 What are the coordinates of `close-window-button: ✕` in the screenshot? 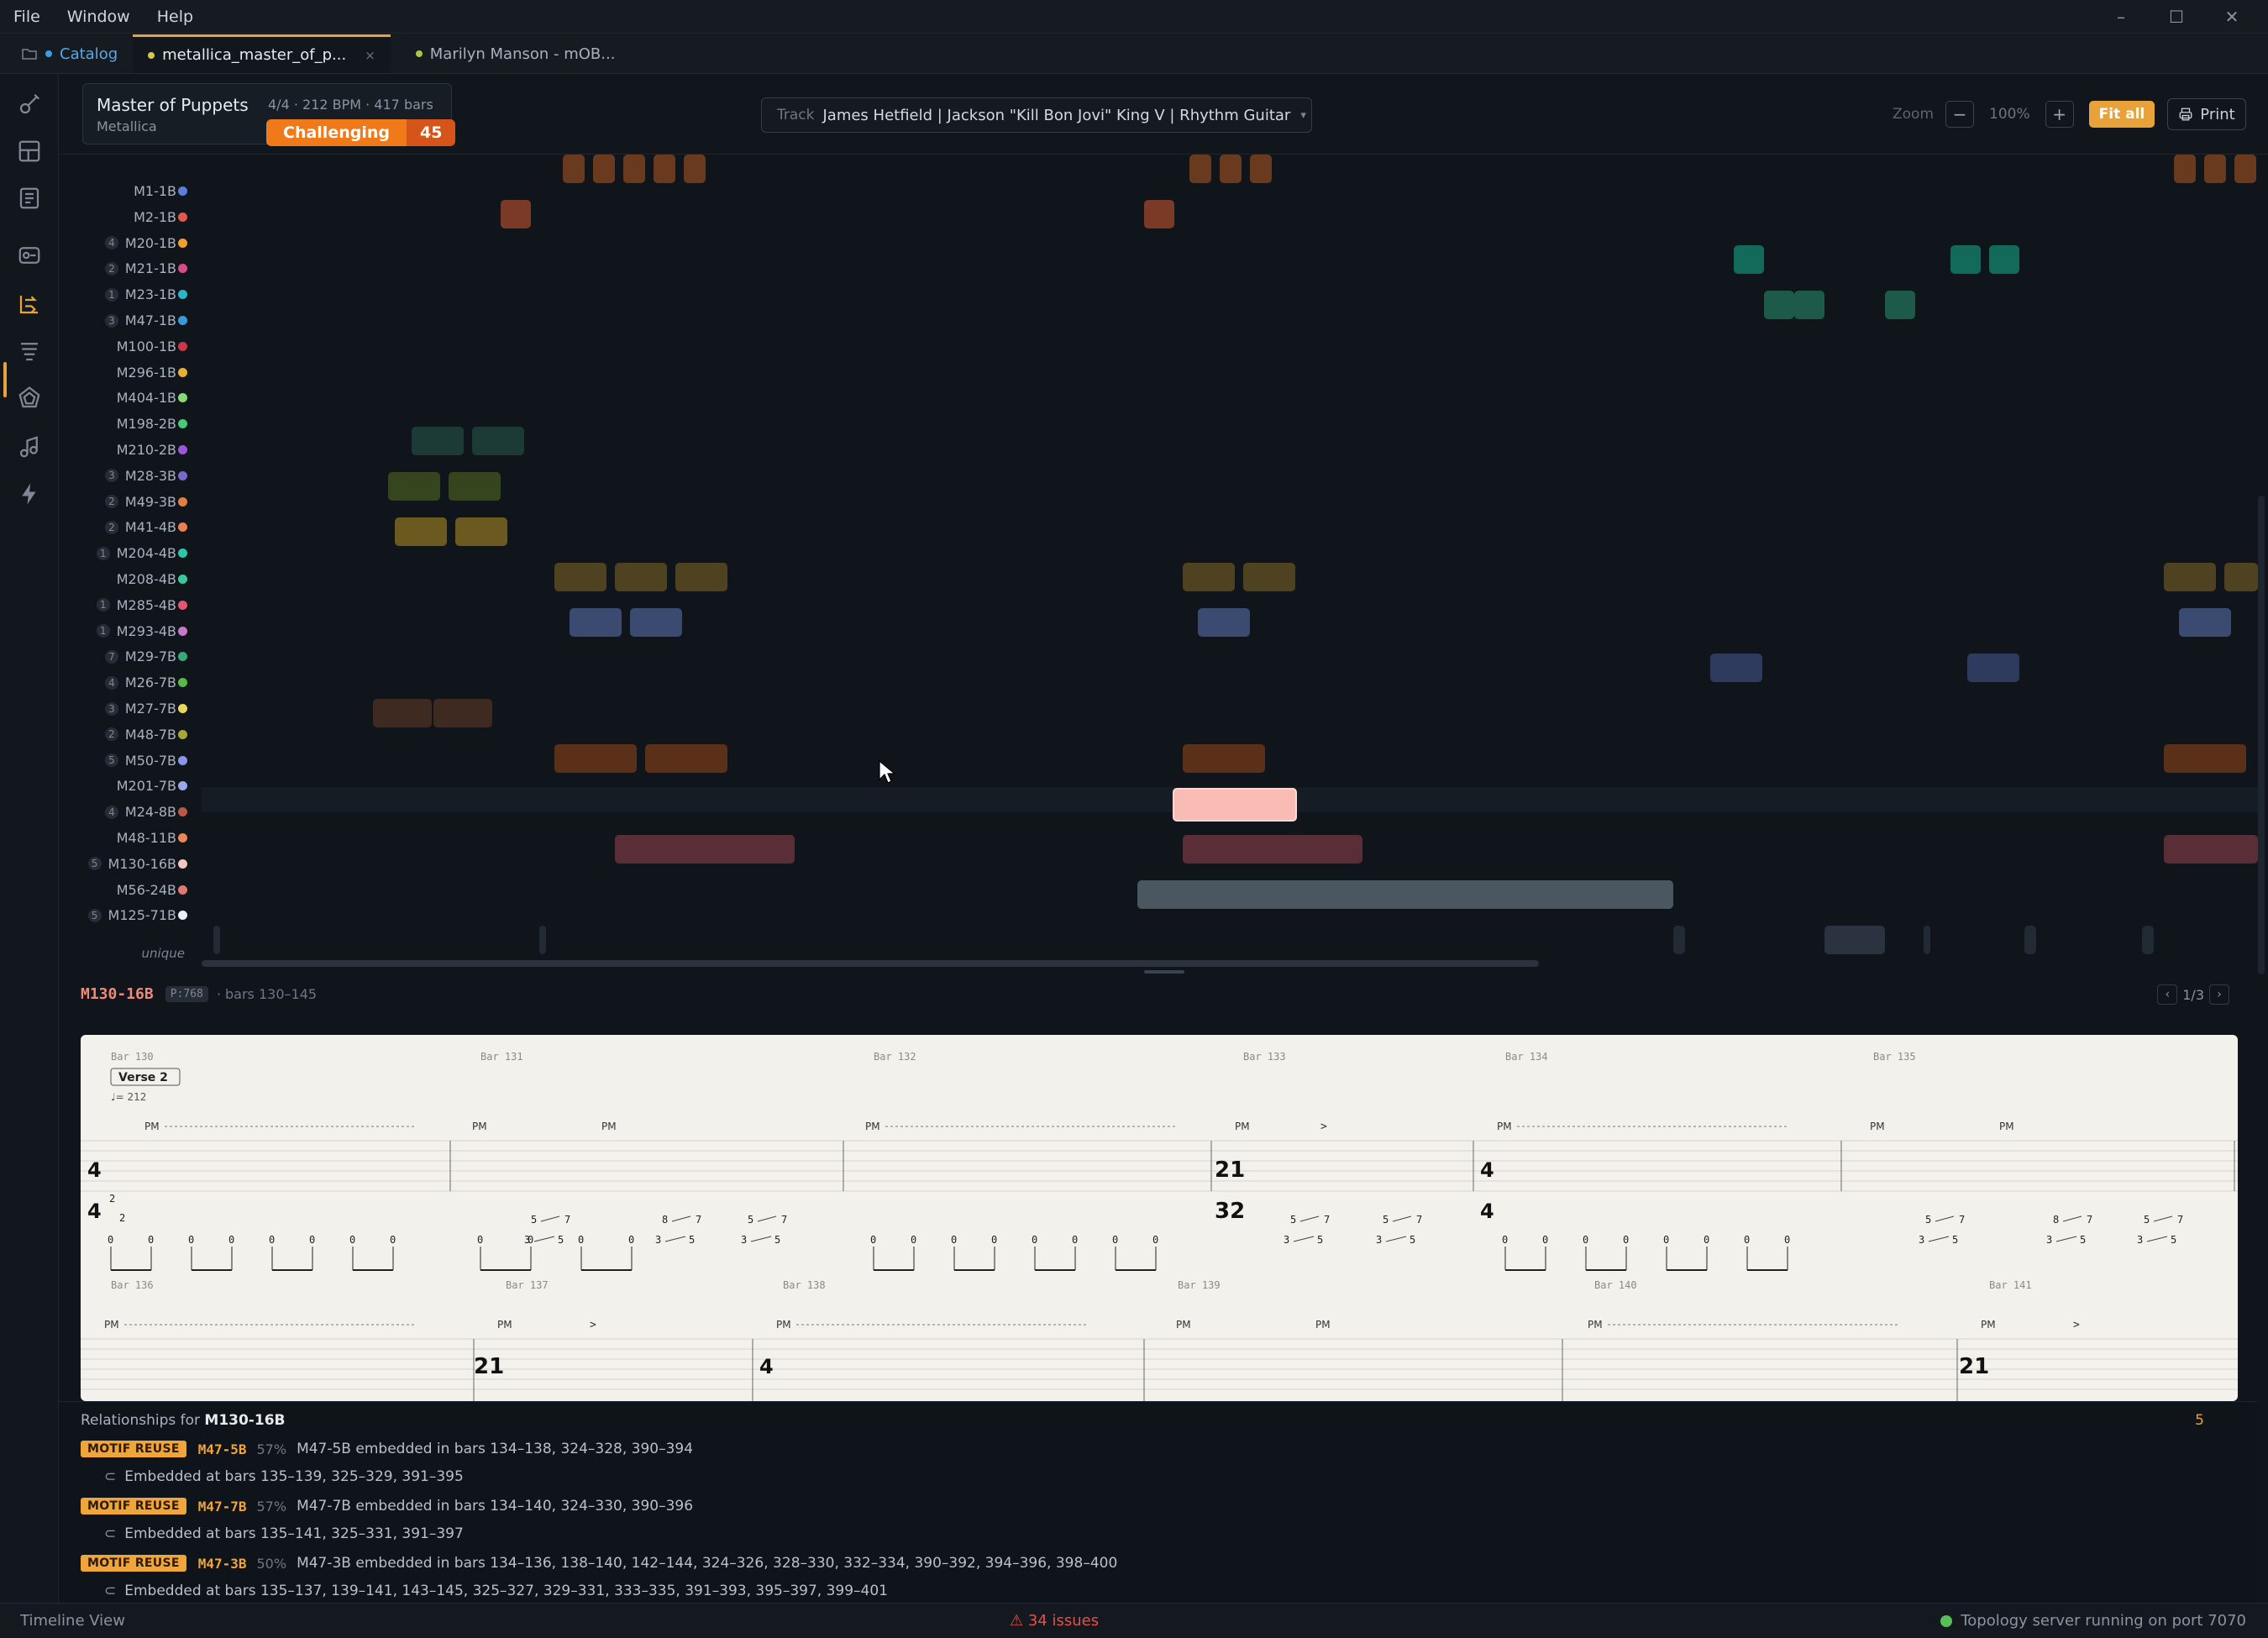 It's located at (2232, 17).